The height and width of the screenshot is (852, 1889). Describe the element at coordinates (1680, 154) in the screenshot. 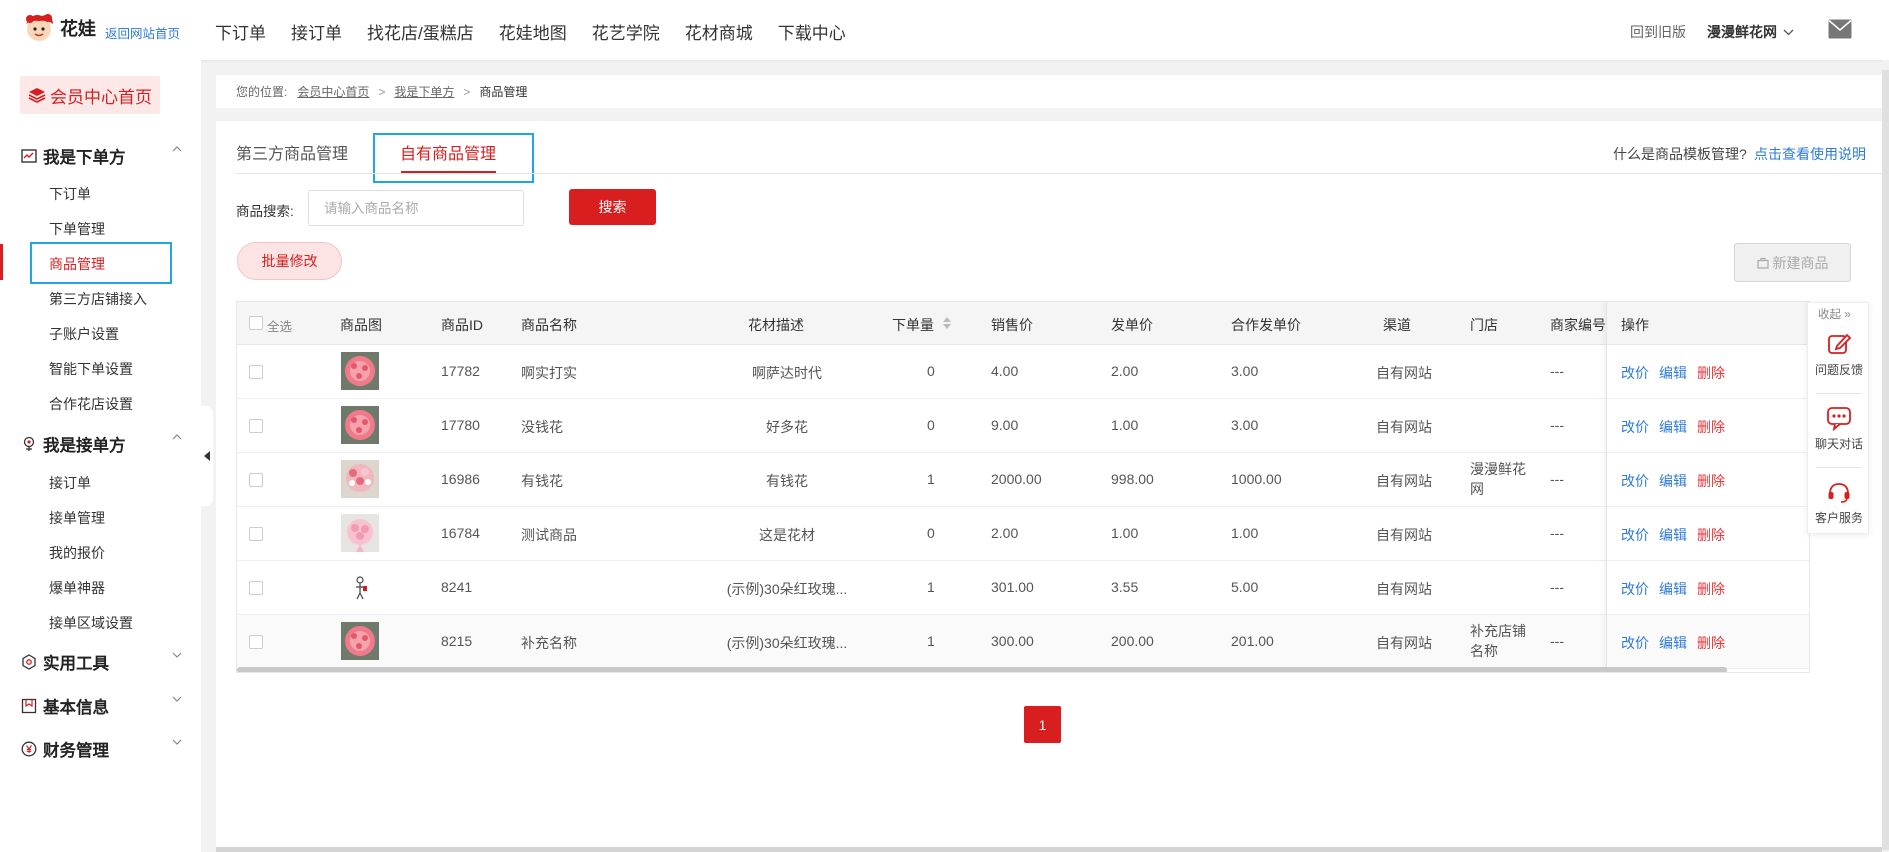

I see `help-question: 什么是商品模板管理?` at that location.